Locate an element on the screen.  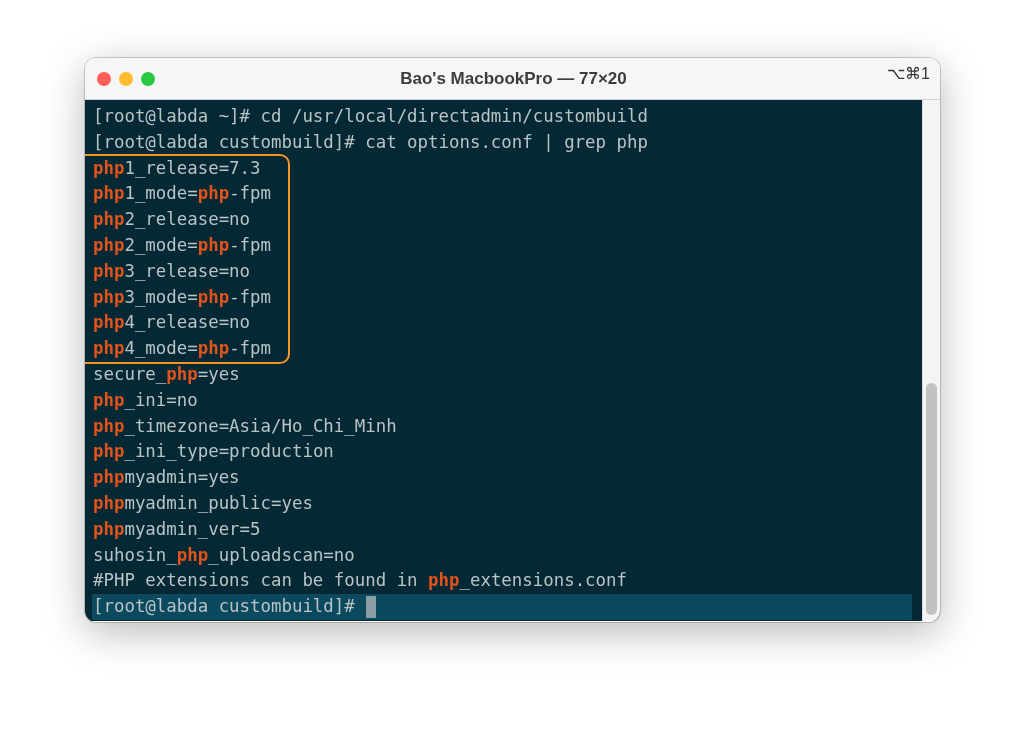
terminal-line: phpmyadmin=yes is located at coordinates (166, 478).